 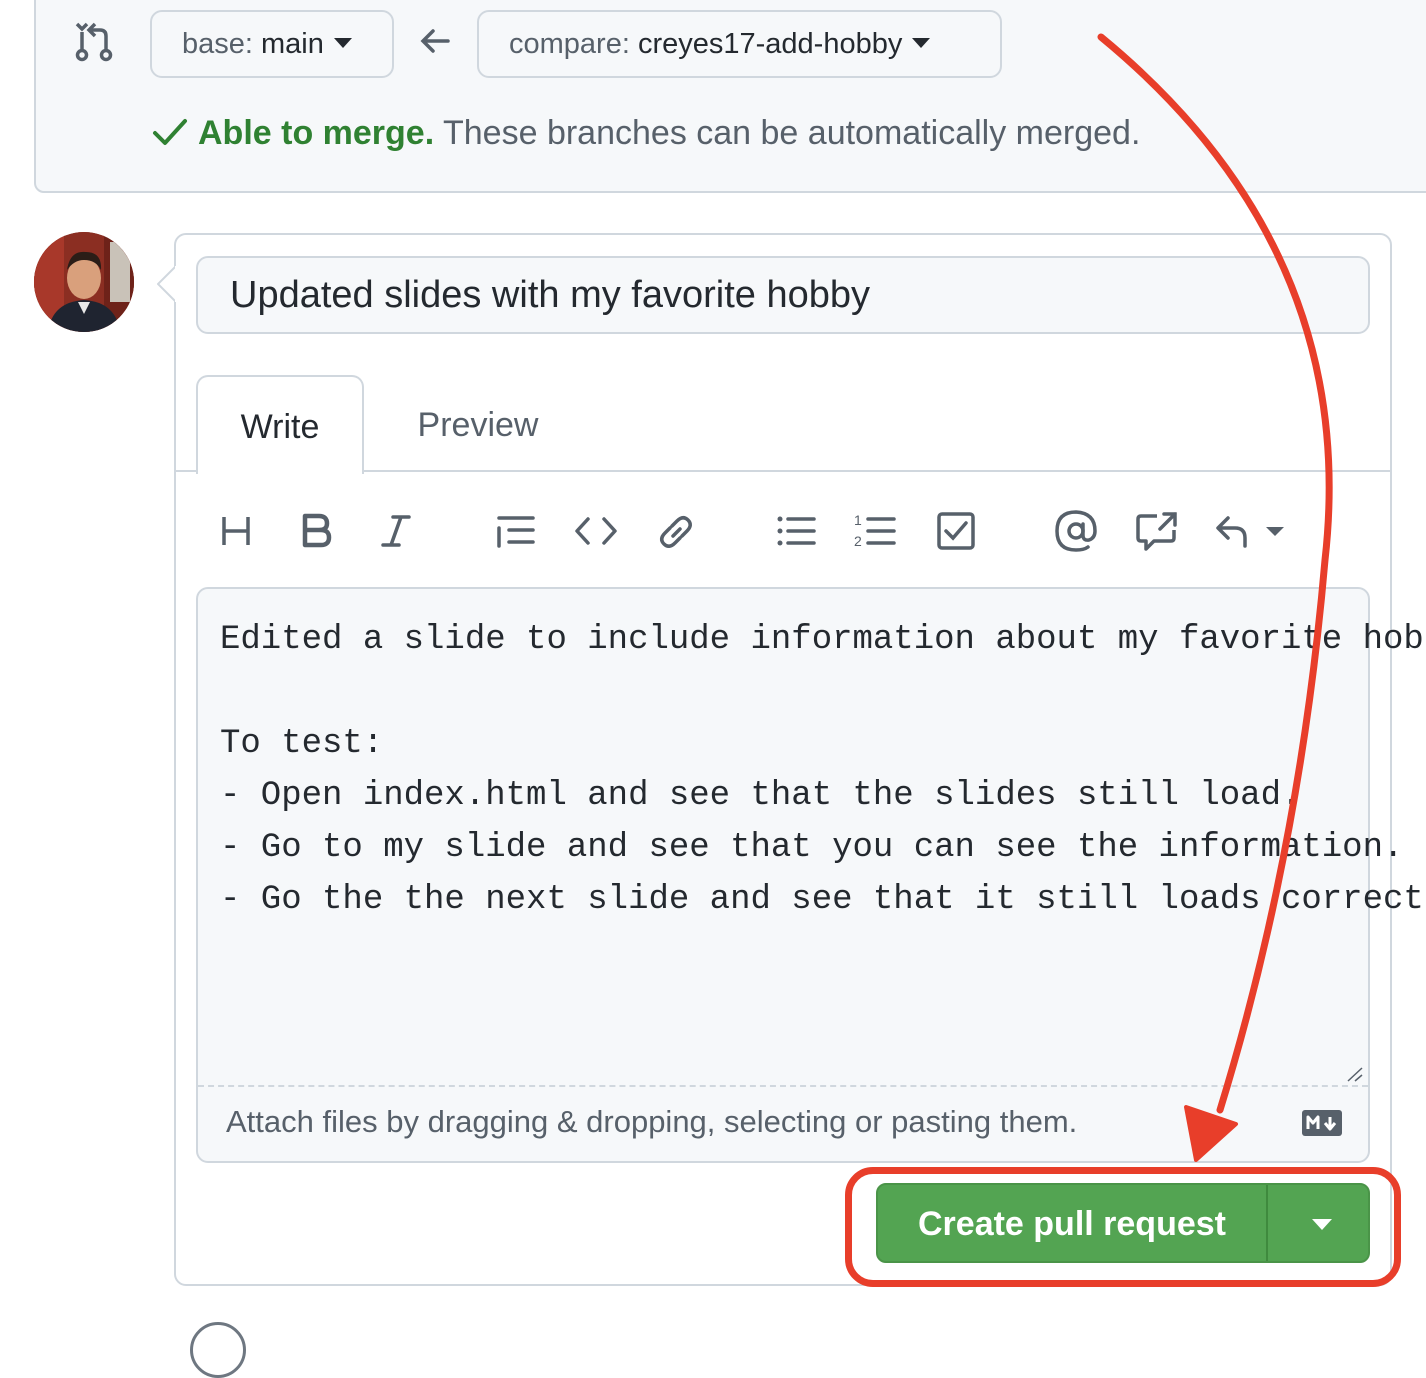 I want to click on base-prefix: base:, so click(x=221, y=44).